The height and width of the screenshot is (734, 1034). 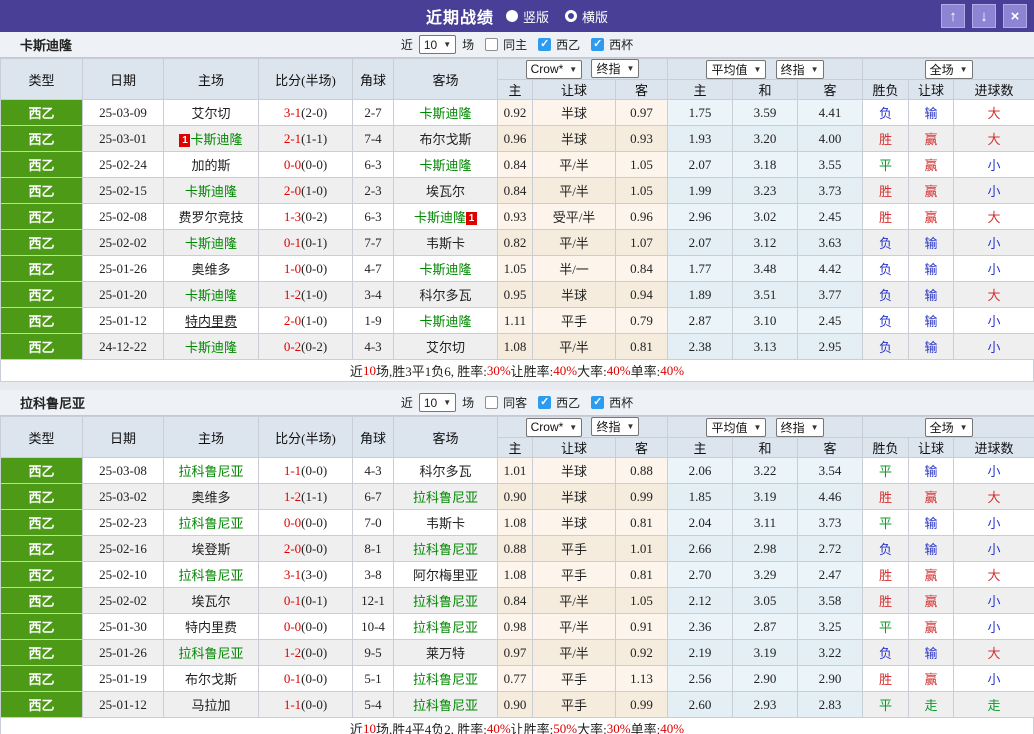 I want to click on full-time-score: 0-1, so click(x=292, y=600).